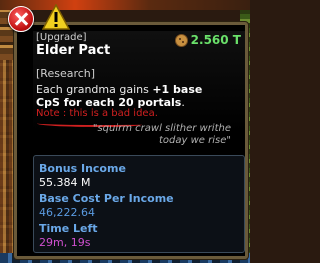 The height and width of the screenshot is (263, 320). Describe the element at coordinates (181, 40) in the screenshot. I see `cookie-icon` at that location.